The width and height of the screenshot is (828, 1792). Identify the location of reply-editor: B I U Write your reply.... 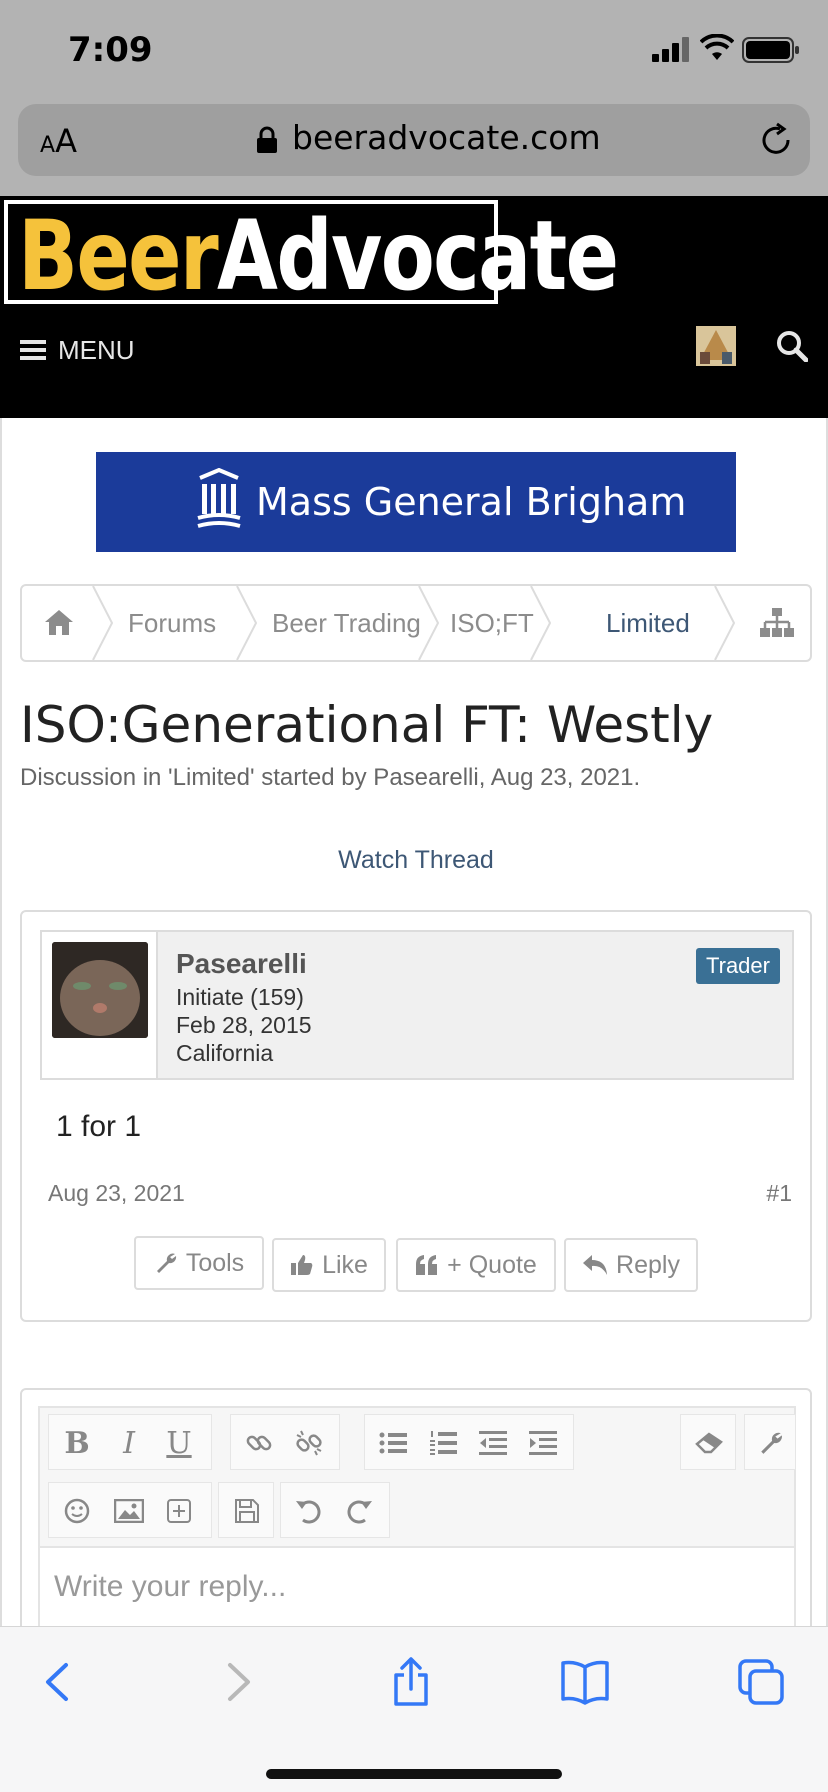
(416, 1518).